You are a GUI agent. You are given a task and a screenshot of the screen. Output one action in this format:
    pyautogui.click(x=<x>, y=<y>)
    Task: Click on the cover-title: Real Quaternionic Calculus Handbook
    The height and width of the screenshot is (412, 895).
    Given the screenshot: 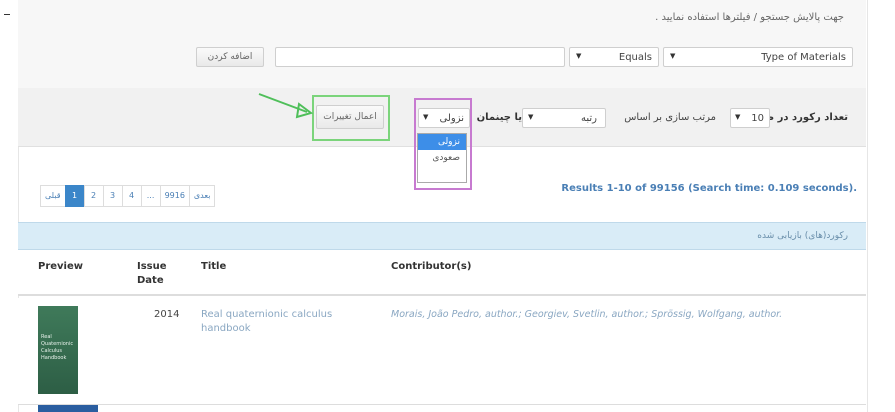 What is the action you would take?
    pyautogui.click(x=57, y=347)
    